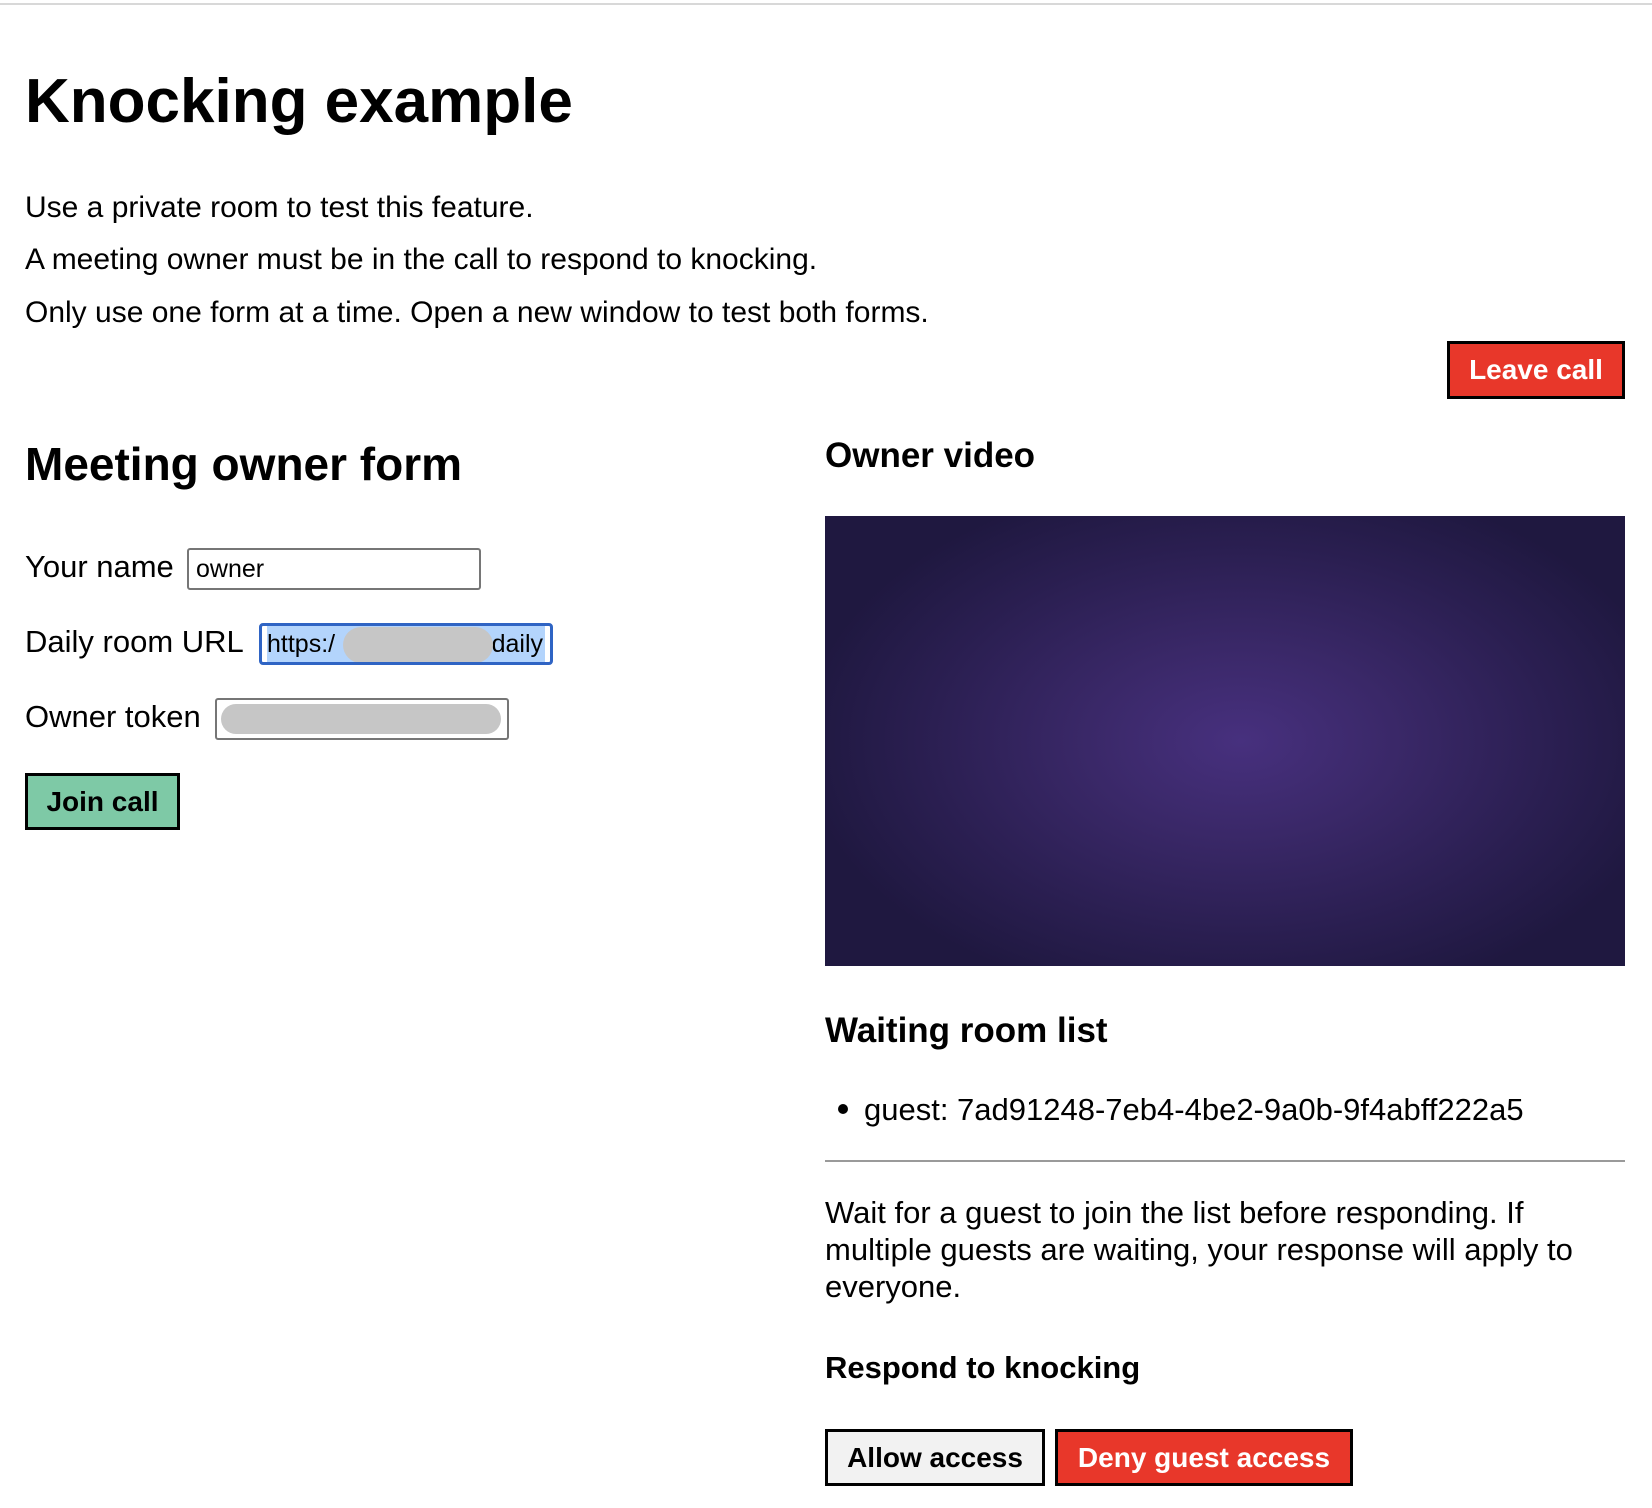  I want to click on redacted-token-mask, so click(361, 719).